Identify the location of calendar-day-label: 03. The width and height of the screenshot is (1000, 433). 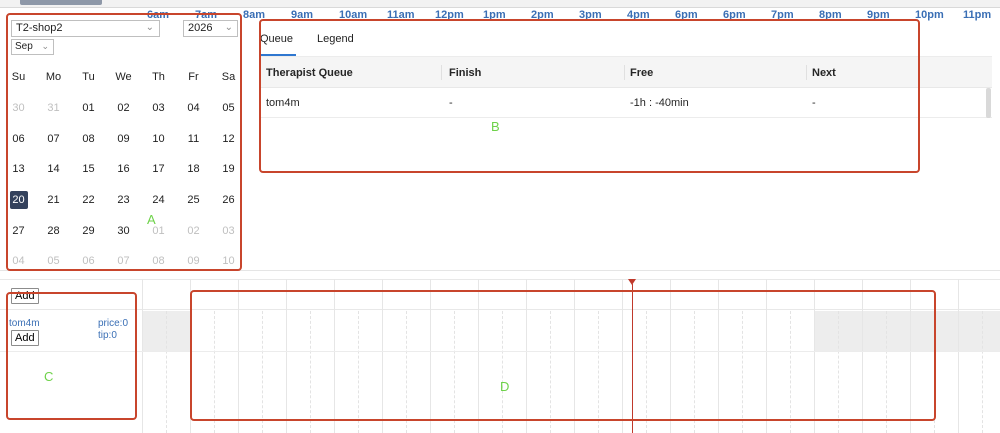
(228, 230).